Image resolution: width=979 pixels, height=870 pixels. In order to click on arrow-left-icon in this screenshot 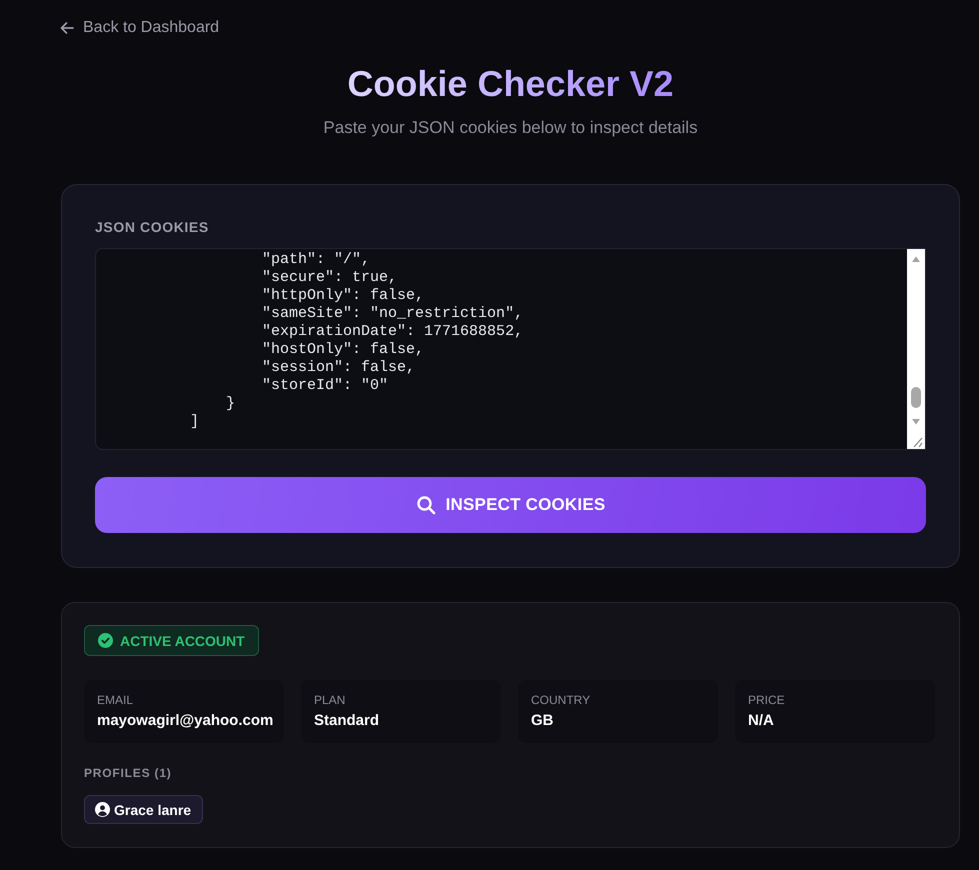, I will do `click(67, 28)`.